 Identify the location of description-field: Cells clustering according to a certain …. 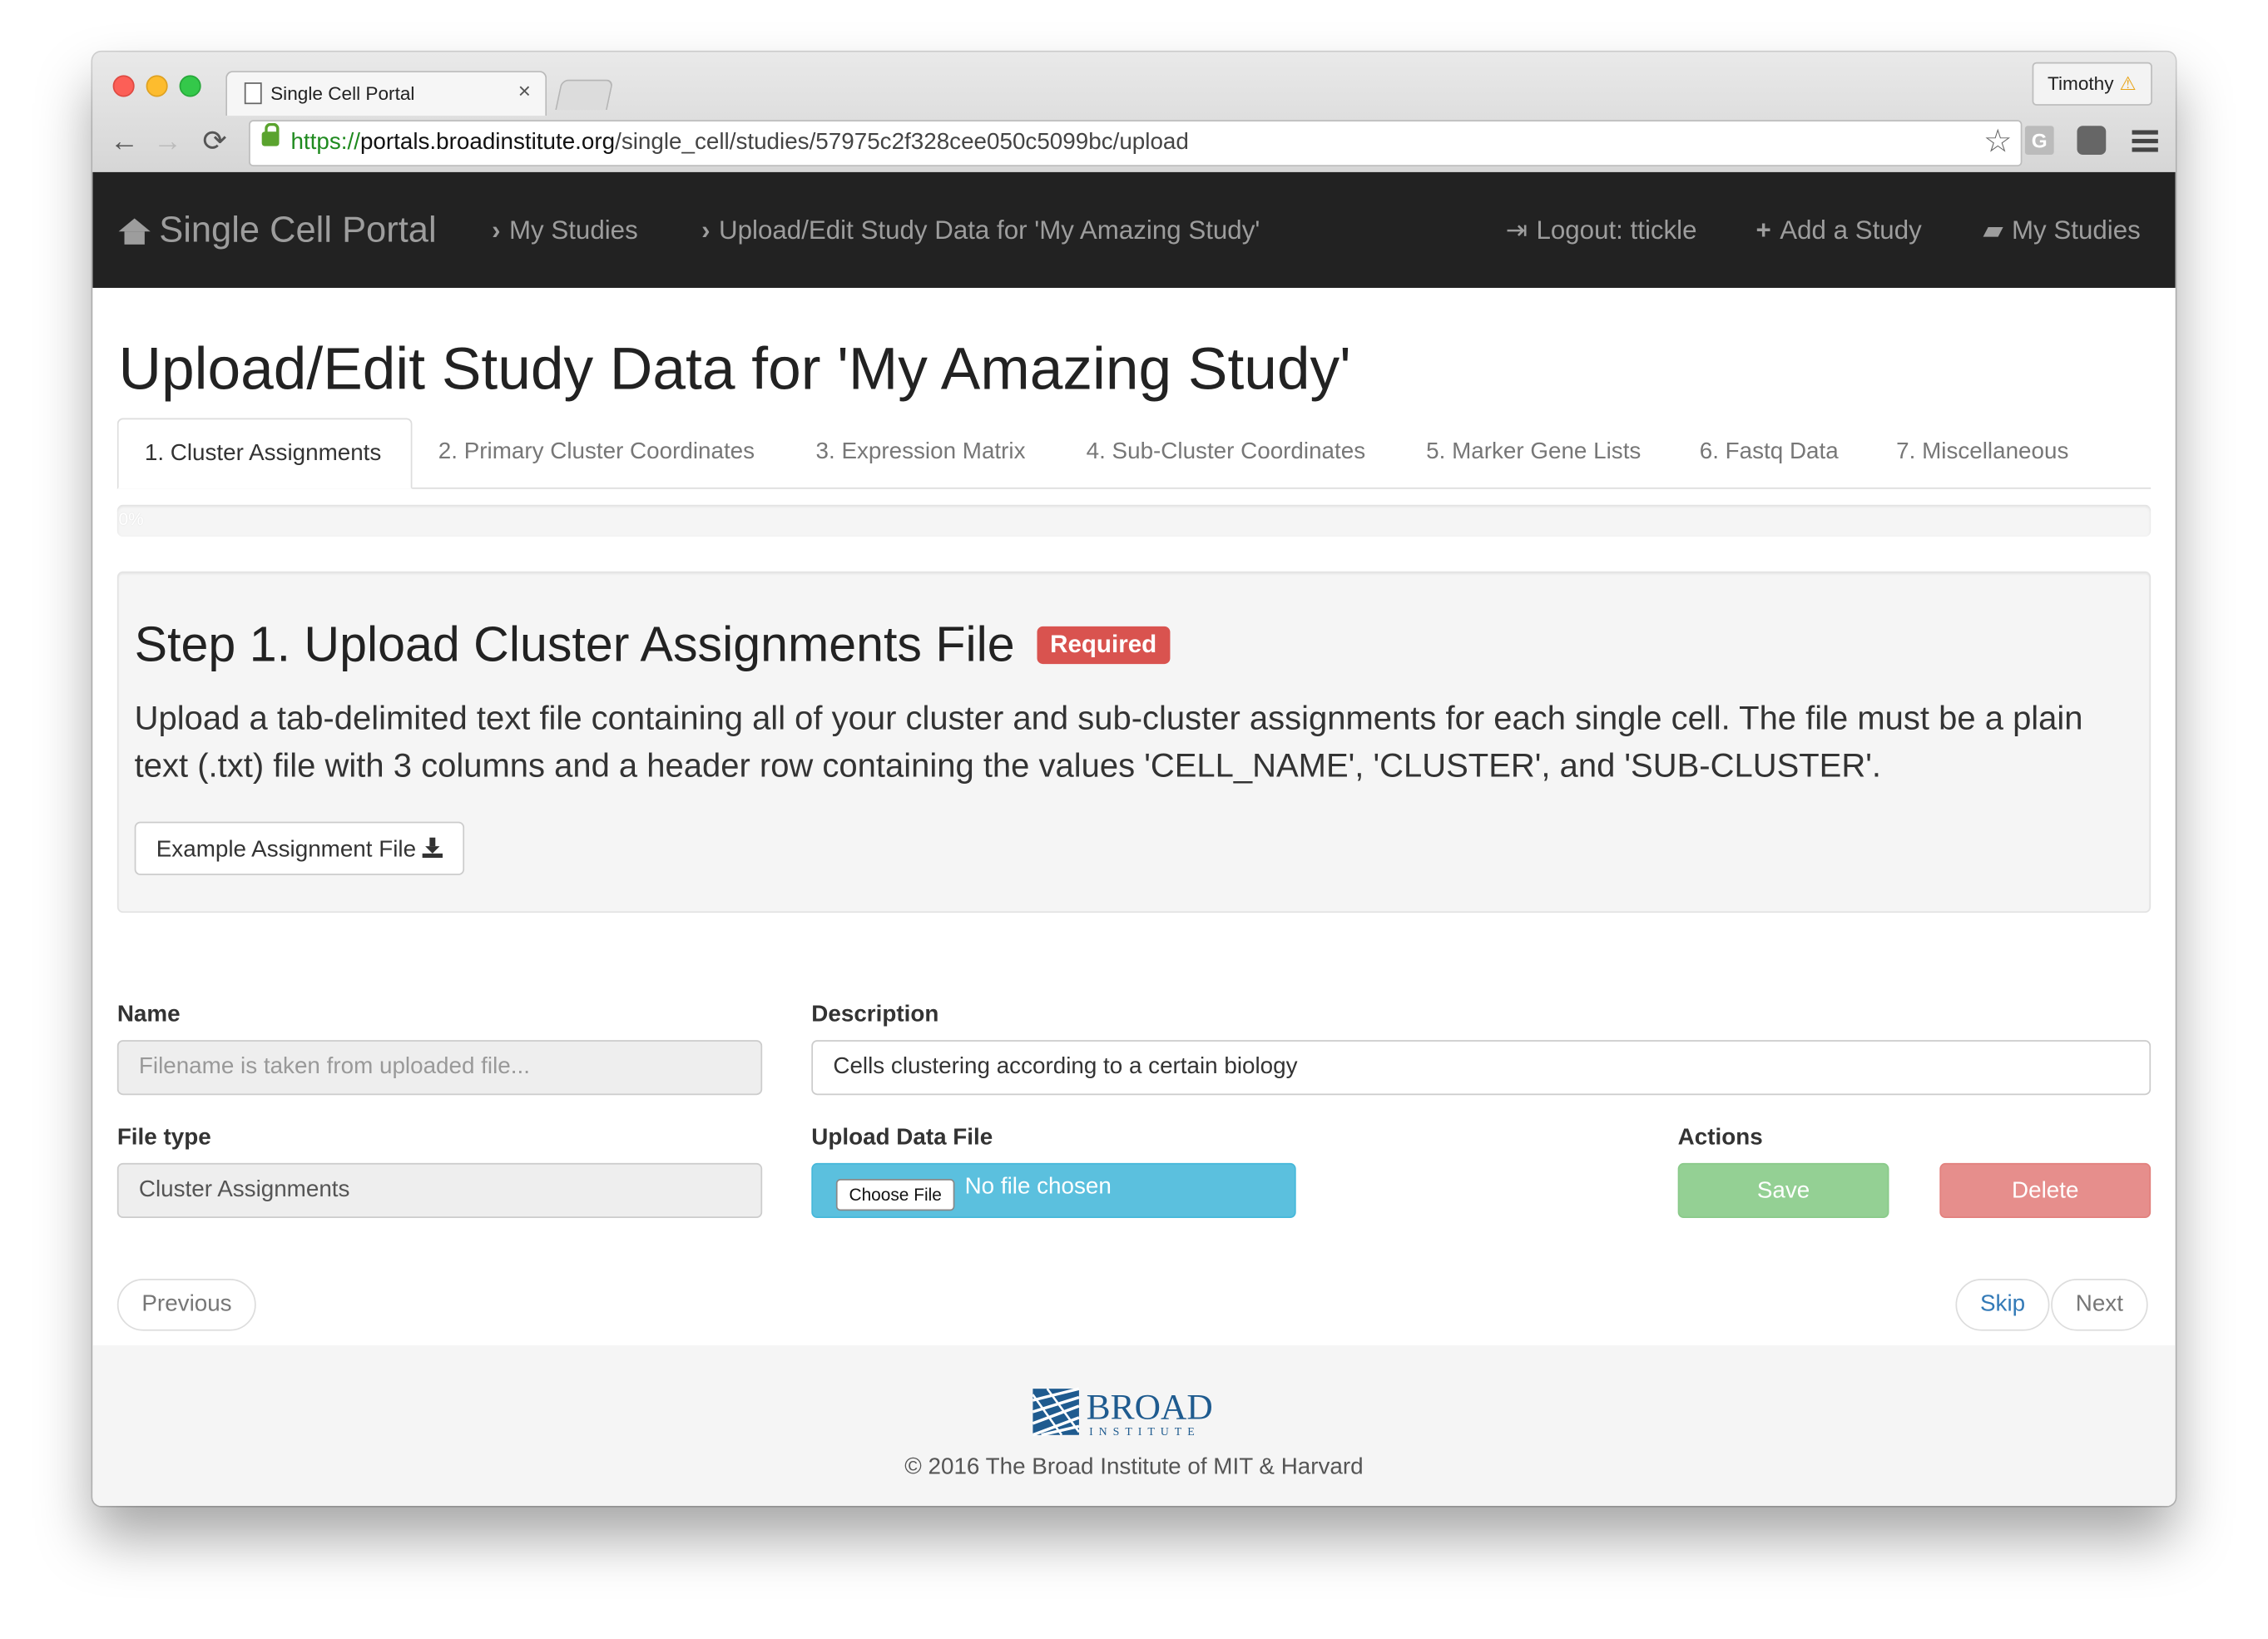
(1481, 1068).